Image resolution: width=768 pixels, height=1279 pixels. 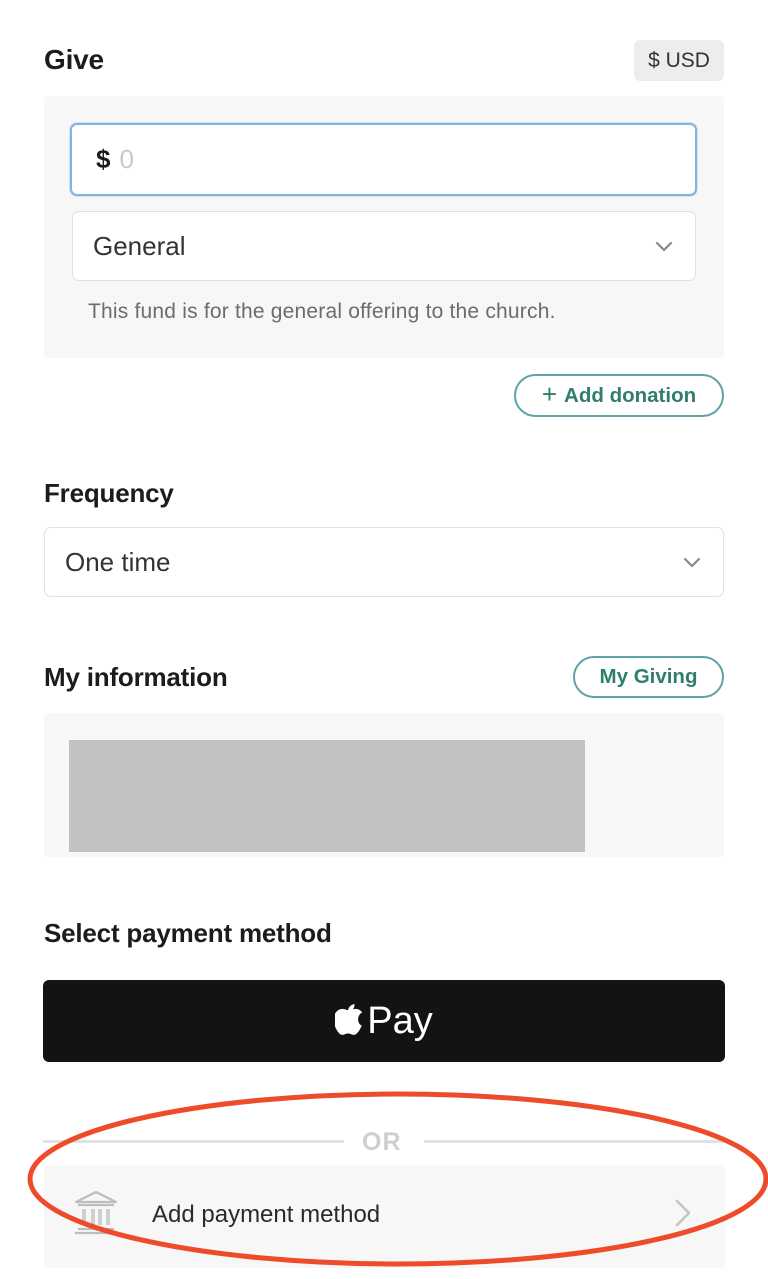 What do you see at coordinates (384, 562) in the screenshot?
I see `frequency-select: One time` at bounding box center [384, 562].